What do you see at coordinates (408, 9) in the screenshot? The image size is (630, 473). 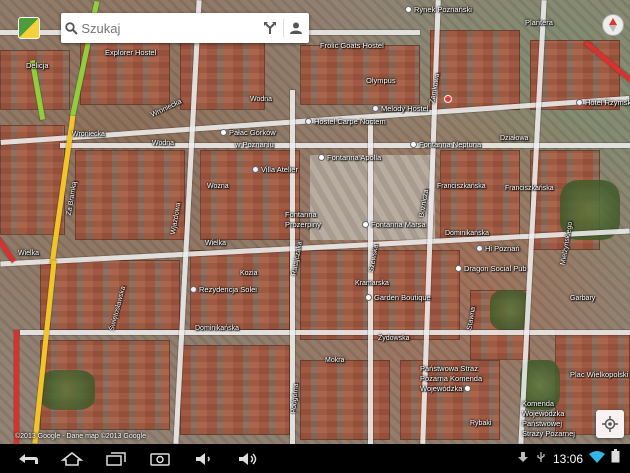 I see `poi-icon` at bounding box center [408, 9].